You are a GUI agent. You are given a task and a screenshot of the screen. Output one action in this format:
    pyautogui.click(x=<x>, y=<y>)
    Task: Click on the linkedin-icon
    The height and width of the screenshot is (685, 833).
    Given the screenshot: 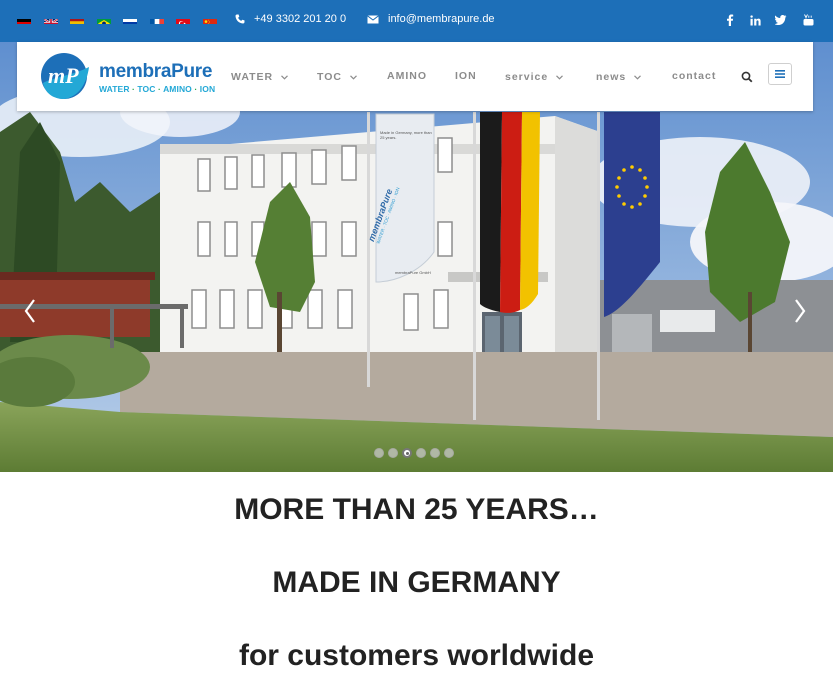 What is the action you would take?
    pyautogui.click(x=755, y=20)
    